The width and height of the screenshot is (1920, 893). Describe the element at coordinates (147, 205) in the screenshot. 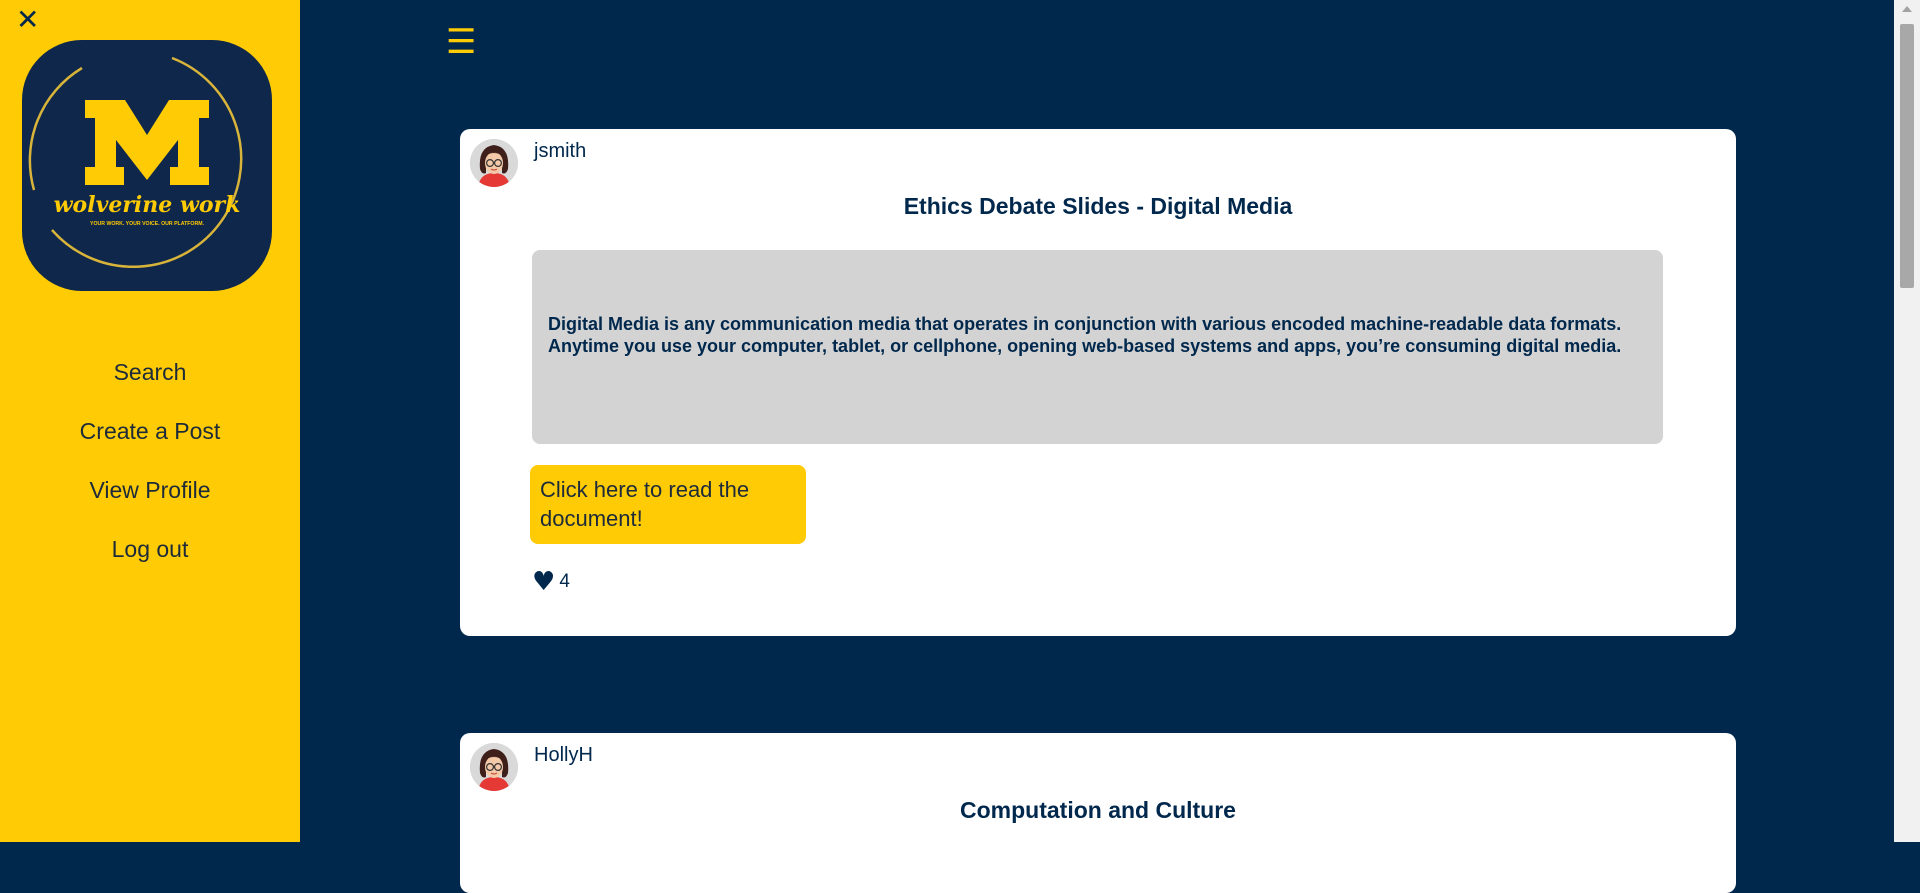

I see `logo-script-text: wolverine work` at that location.